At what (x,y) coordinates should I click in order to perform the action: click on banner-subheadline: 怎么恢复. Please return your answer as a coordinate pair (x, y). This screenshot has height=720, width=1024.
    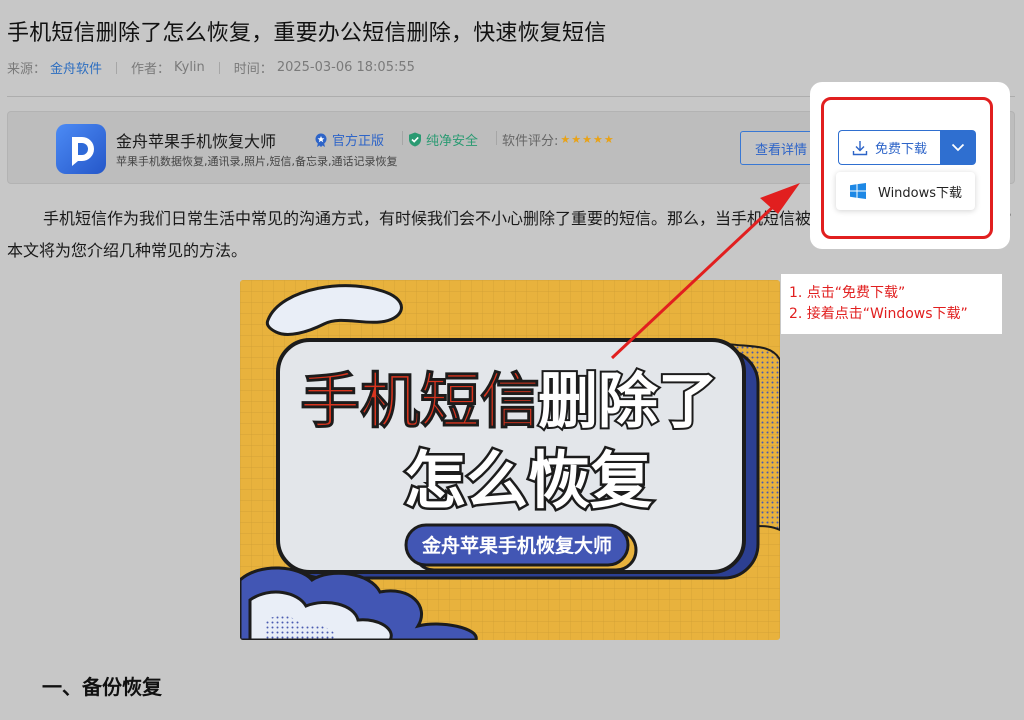
    Looking at the image, I should click on (528, 481).